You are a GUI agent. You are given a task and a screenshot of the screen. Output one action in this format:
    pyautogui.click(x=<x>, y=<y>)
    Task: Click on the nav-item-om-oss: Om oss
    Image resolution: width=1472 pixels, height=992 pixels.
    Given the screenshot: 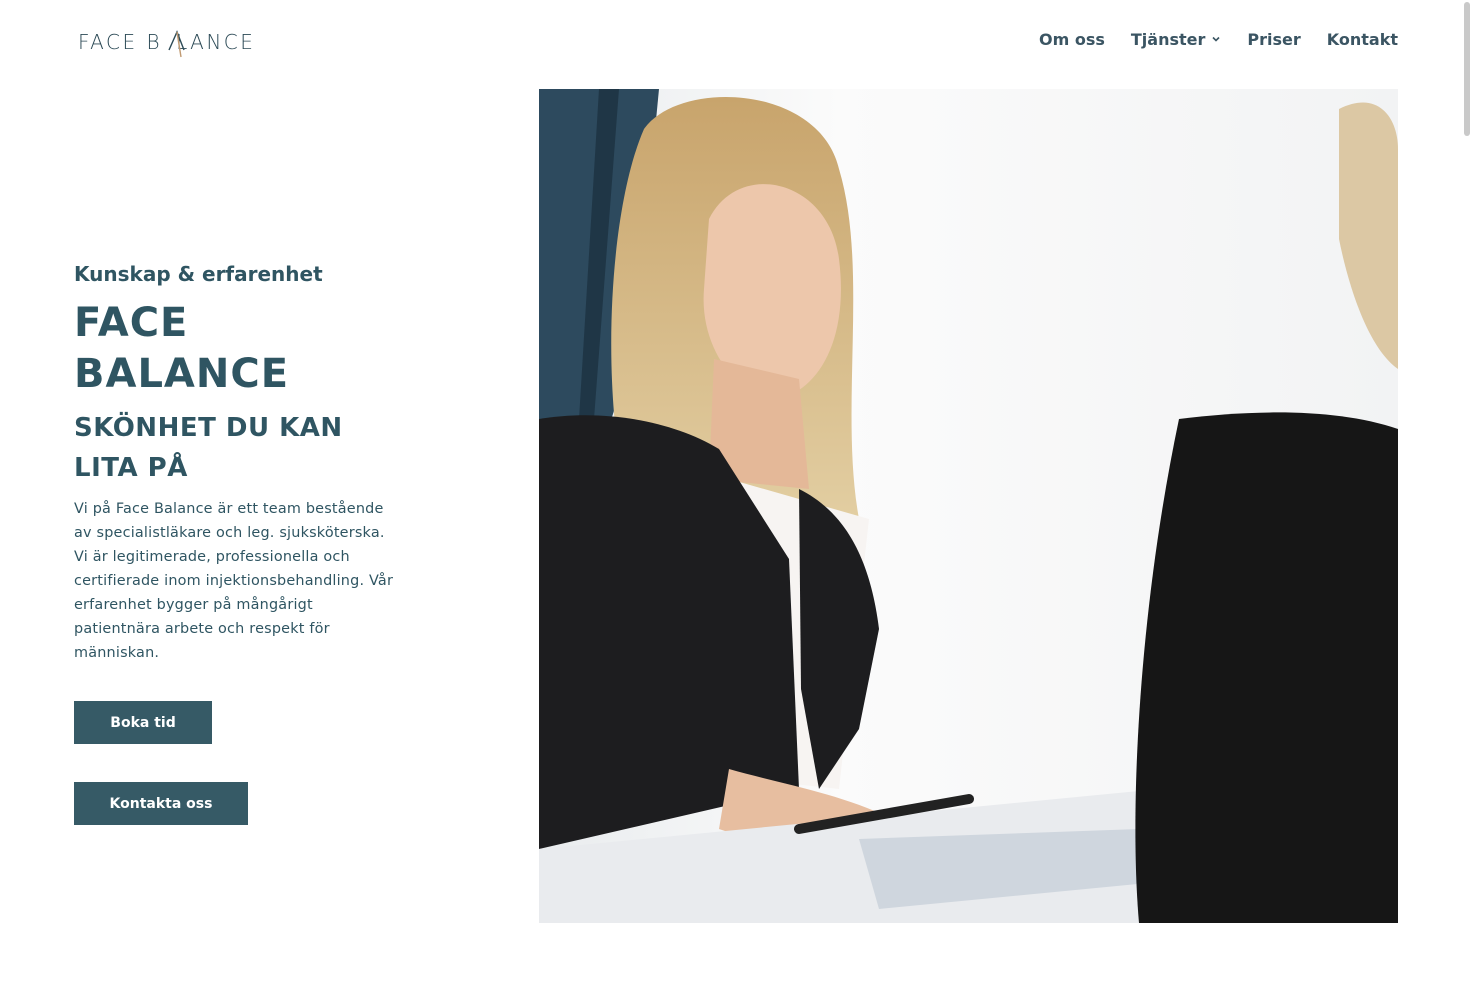 What is the action you would take?
    pyautogui.click(x=1072, y=39)
    